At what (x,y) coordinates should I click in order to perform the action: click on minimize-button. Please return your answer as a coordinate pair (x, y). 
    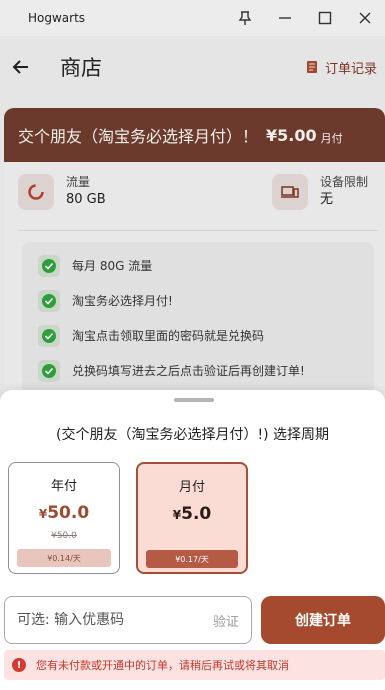
    Looking at the image, I should click on (285, 18).